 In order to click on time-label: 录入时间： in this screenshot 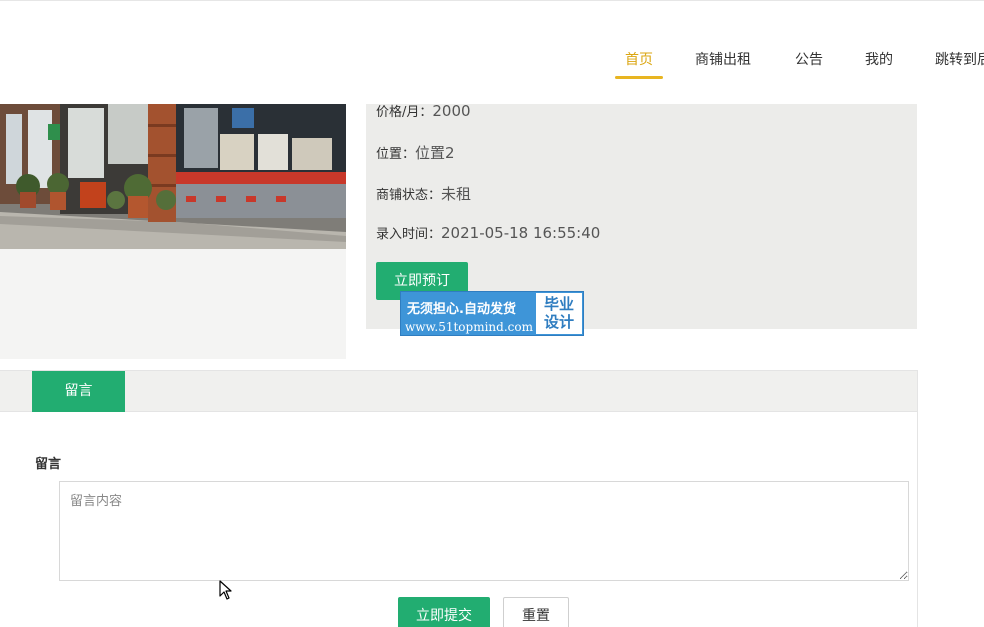, I will do `click(409, 234)`.